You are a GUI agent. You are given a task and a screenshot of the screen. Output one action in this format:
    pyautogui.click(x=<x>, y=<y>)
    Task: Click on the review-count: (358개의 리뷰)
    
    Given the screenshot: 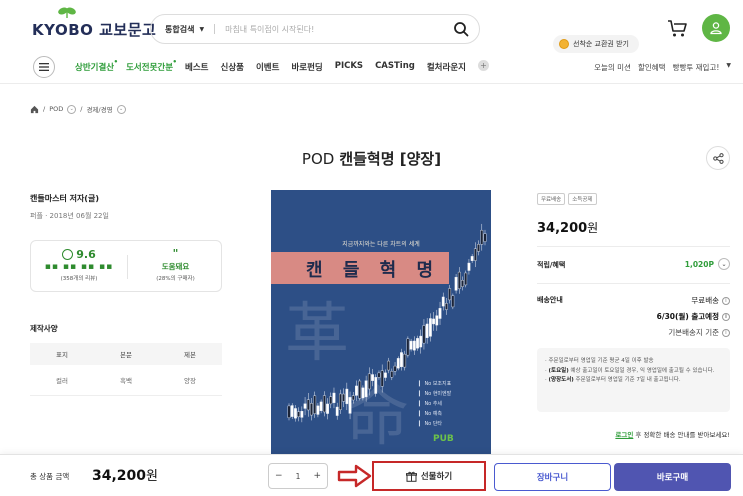 What is the action you would take?
    pyautogui.click(x=79, y=279)
    